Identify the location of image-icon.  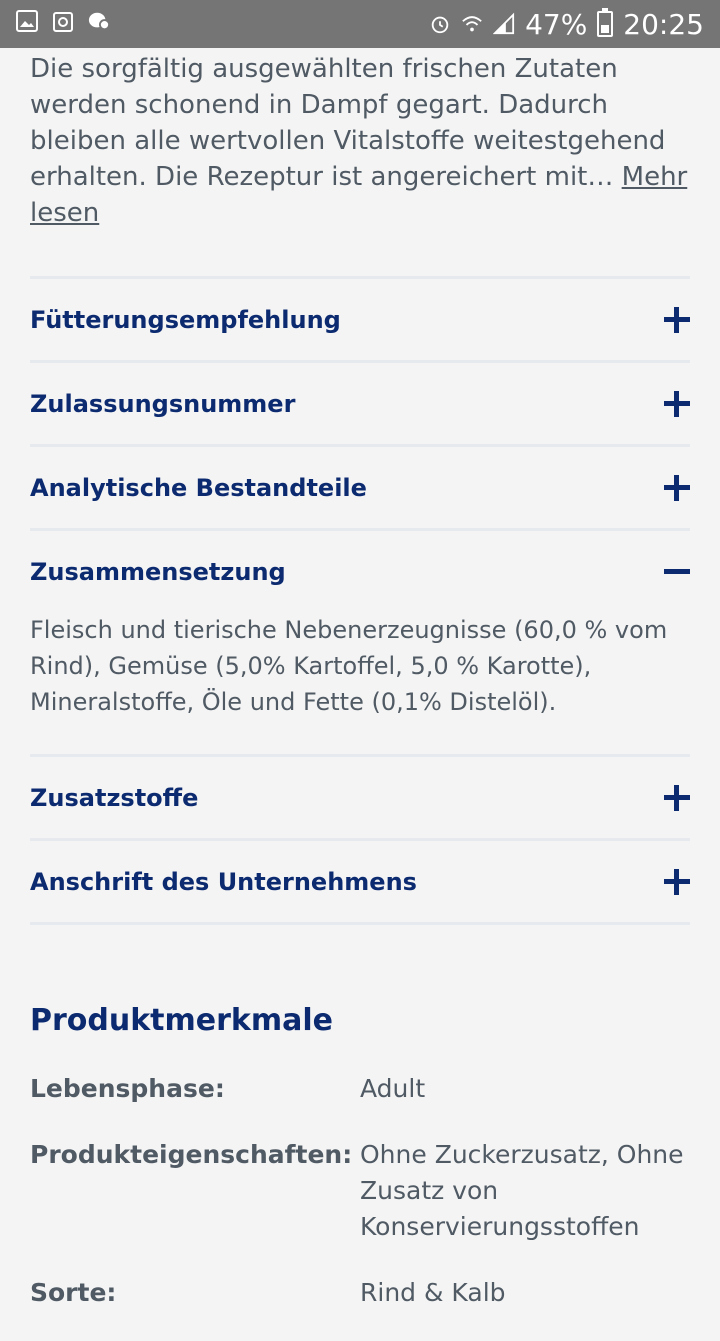
(27, 21).